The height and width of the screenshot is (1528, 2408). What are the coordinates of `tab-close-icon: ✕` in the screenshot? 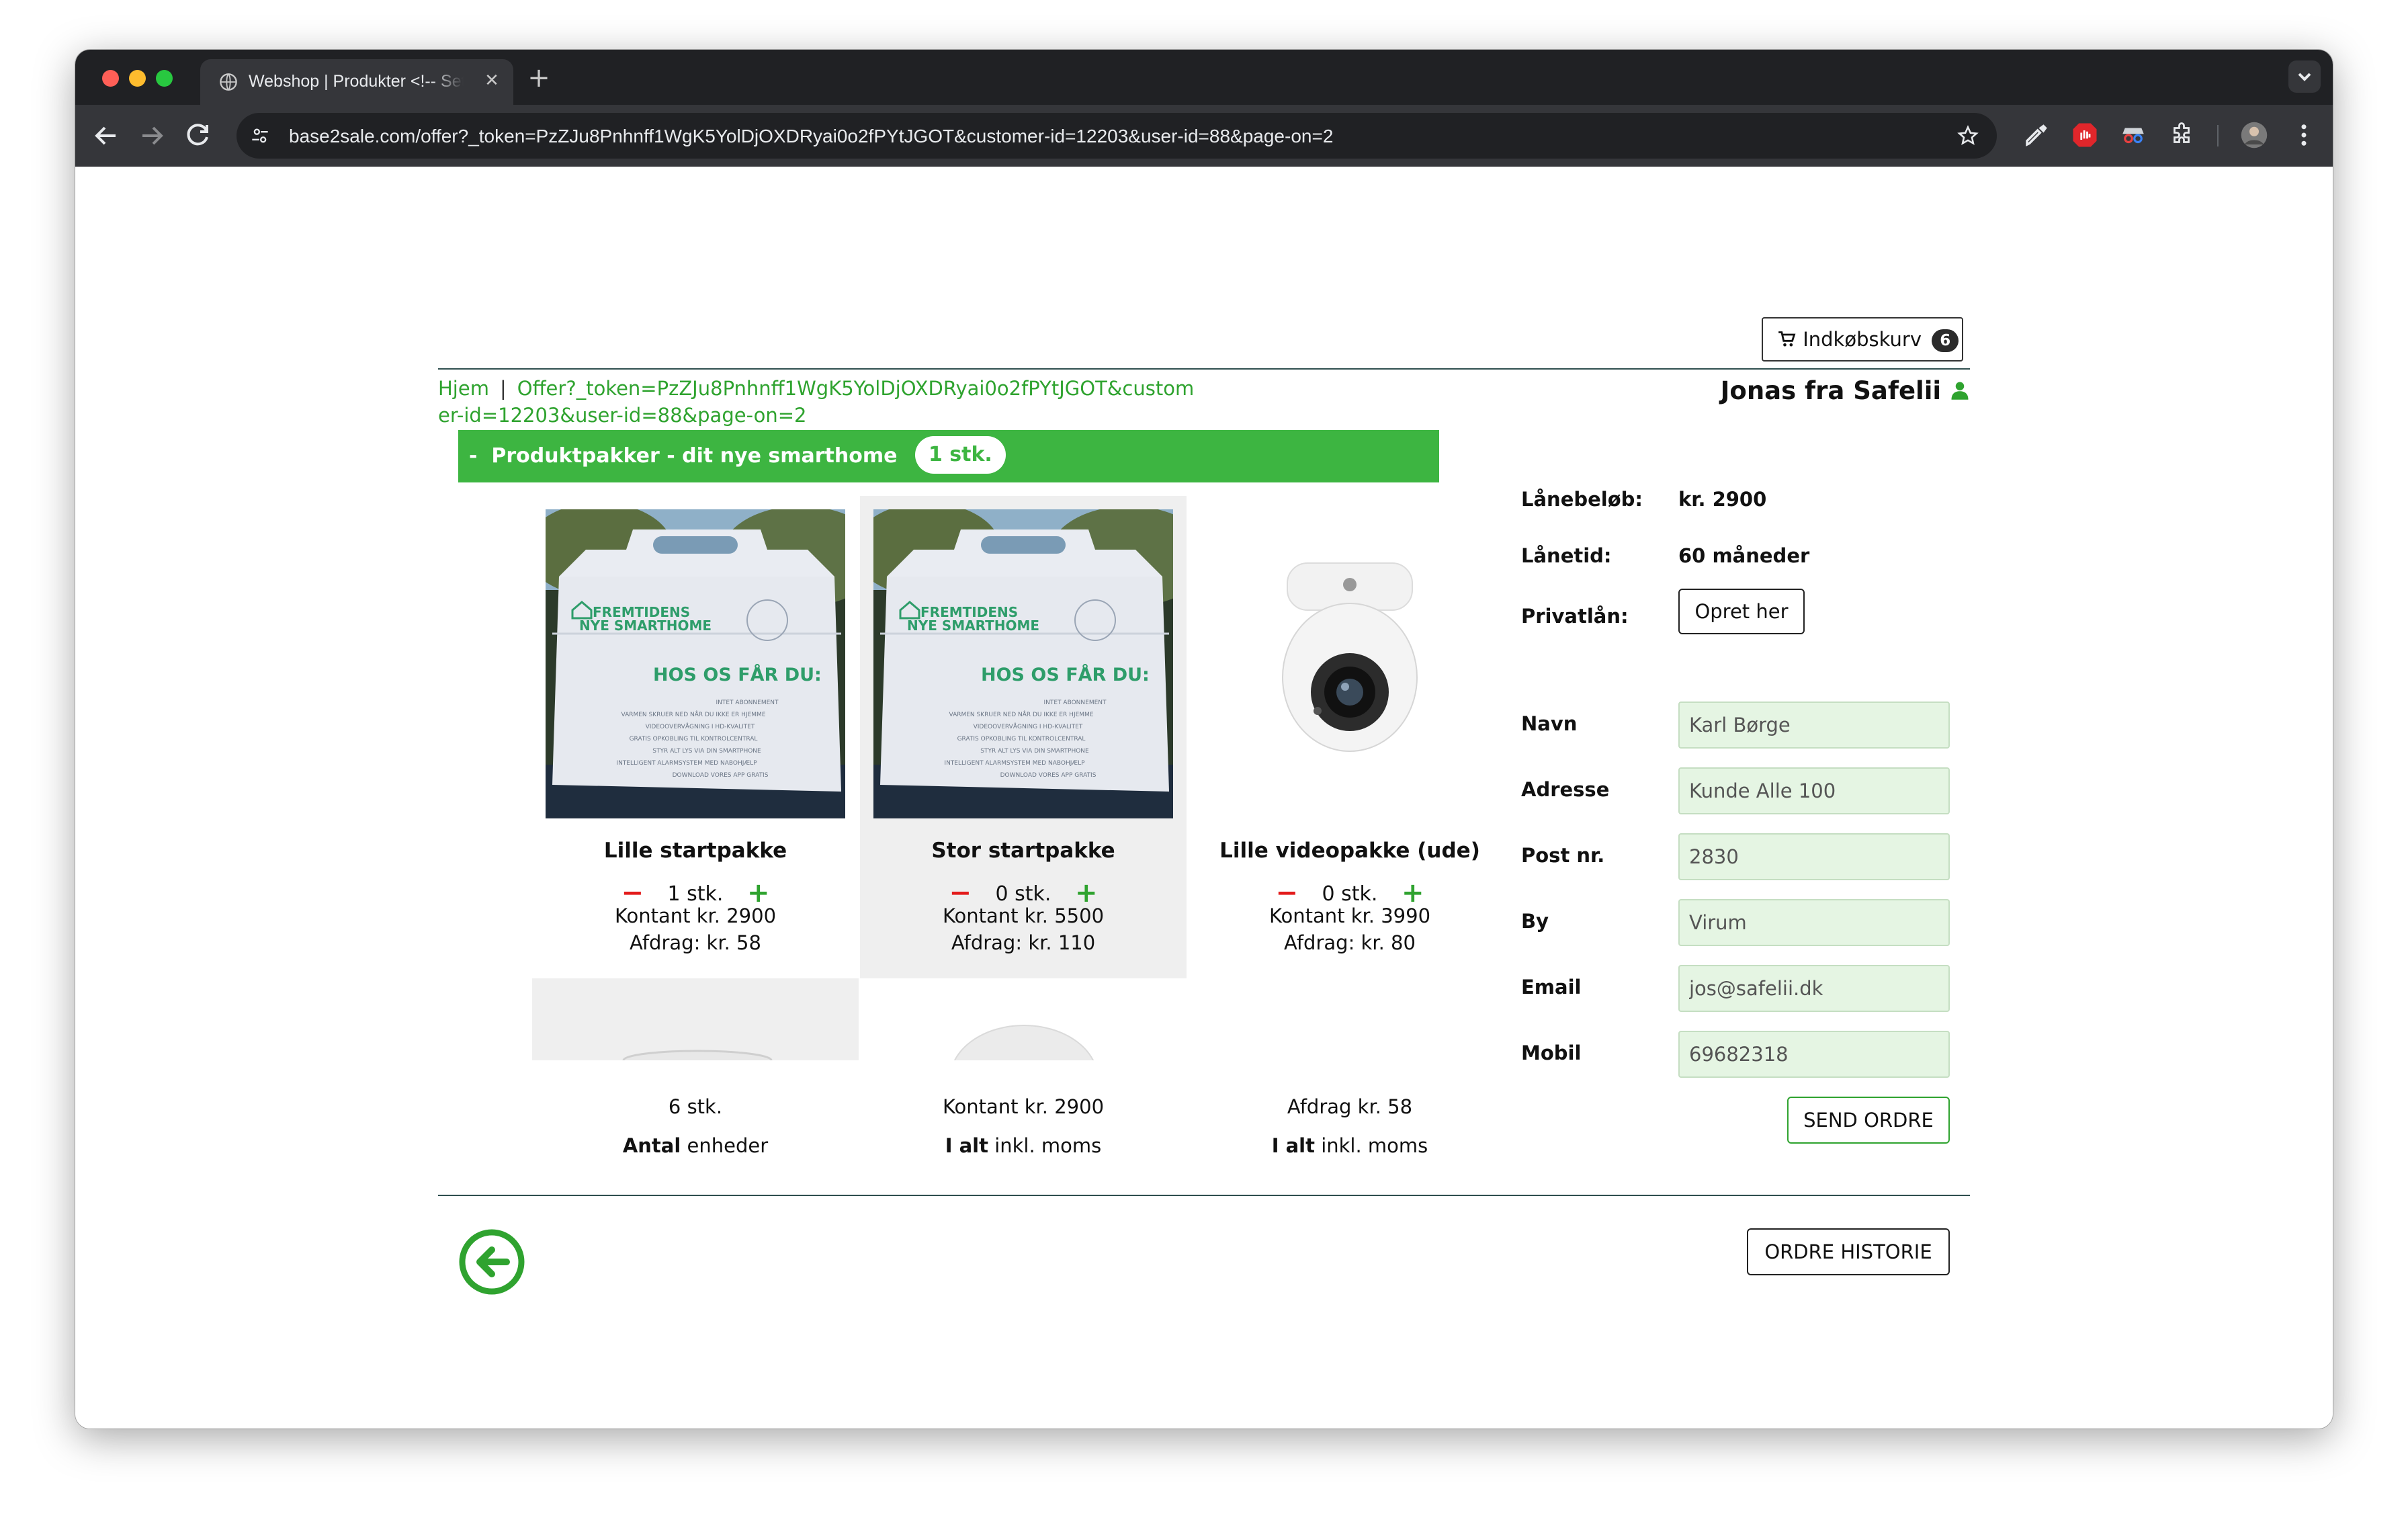 It's located at (492, 81).